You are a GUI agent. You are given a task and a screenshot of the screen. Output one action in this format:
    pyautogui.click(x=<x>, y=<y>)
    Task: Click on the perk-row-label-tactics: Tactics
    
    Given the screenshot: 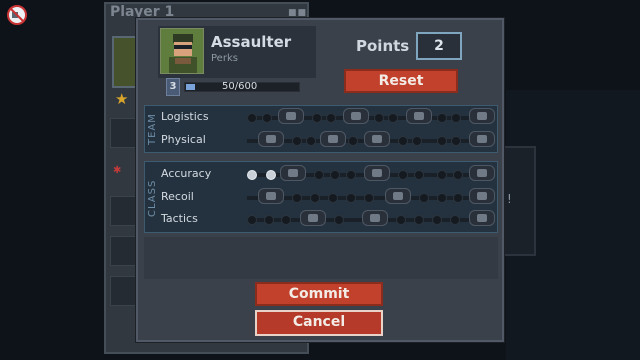 What is the action you would take?
    pyautogui.click(x=179, y=218)
    